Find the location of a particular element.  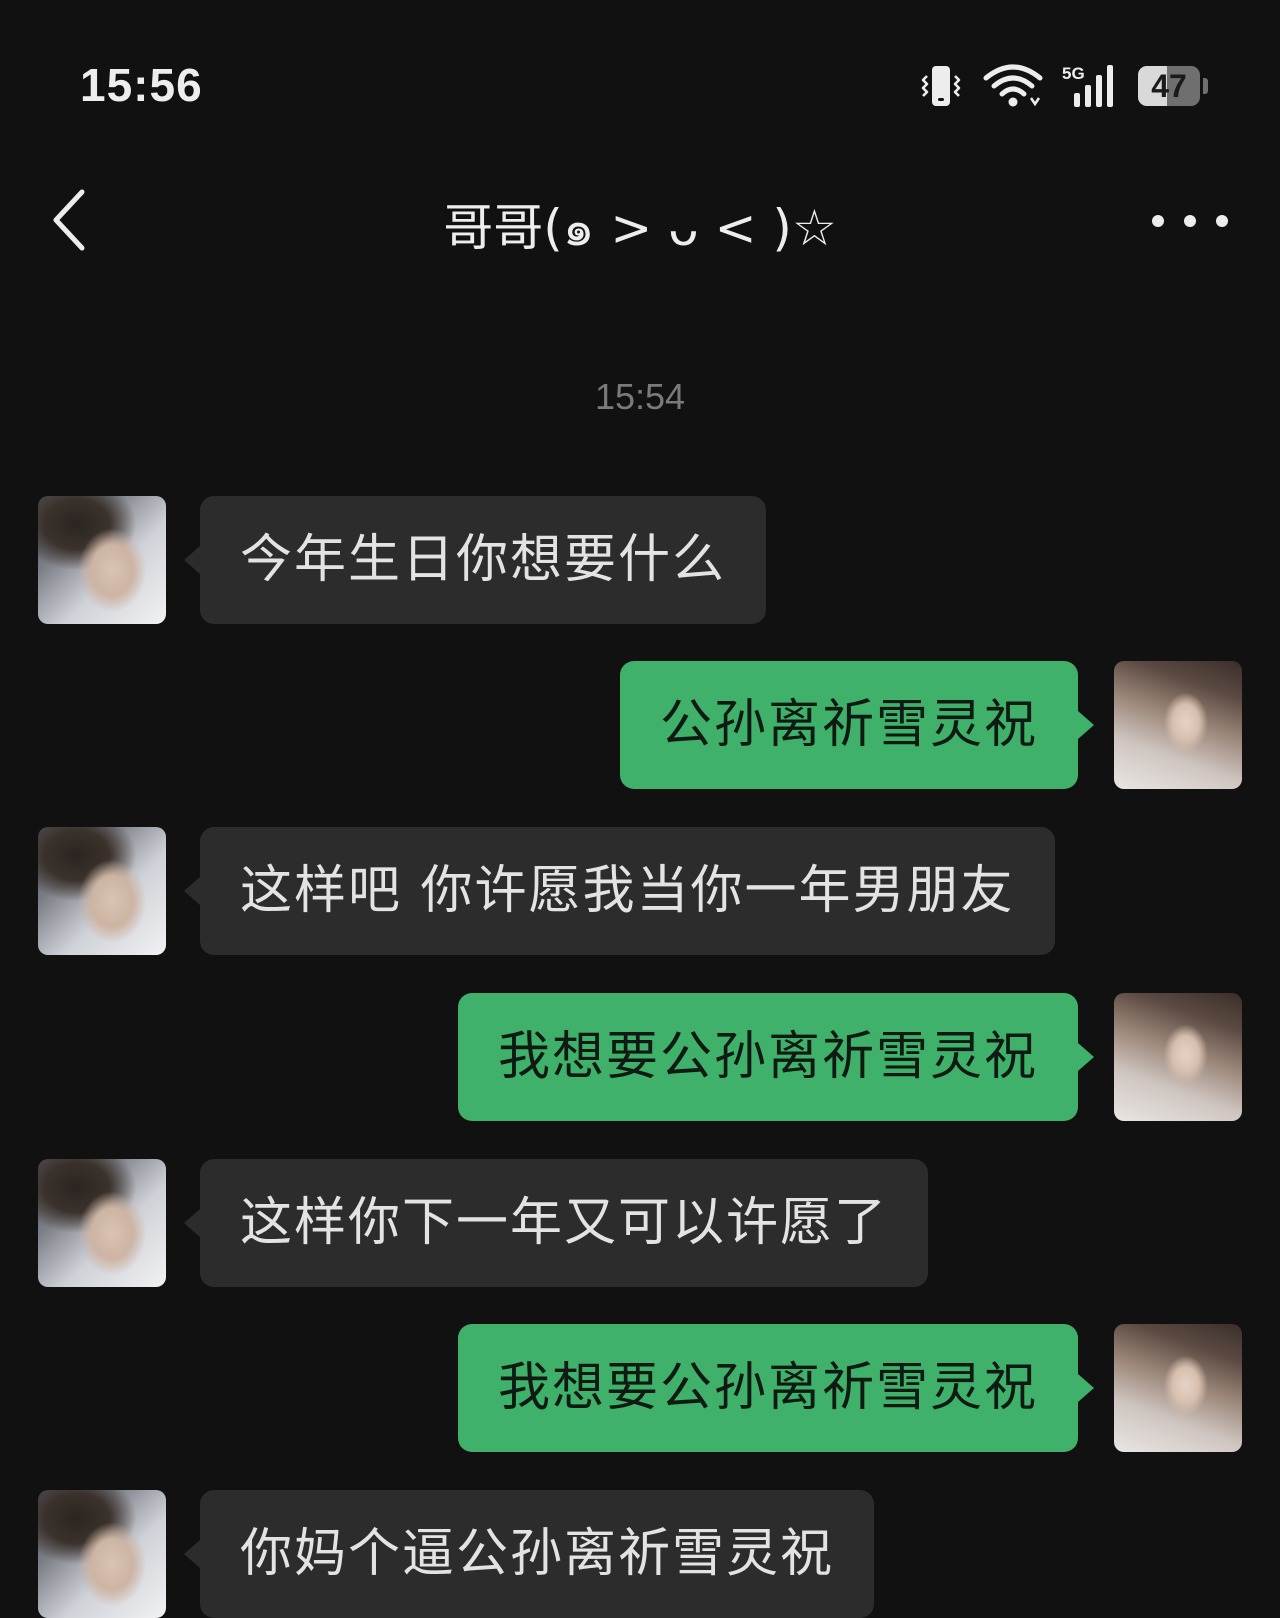

message-bubble-incoming: 这样吧 你许愿我当你一年男朋友 is located at coordinates (619, 891).